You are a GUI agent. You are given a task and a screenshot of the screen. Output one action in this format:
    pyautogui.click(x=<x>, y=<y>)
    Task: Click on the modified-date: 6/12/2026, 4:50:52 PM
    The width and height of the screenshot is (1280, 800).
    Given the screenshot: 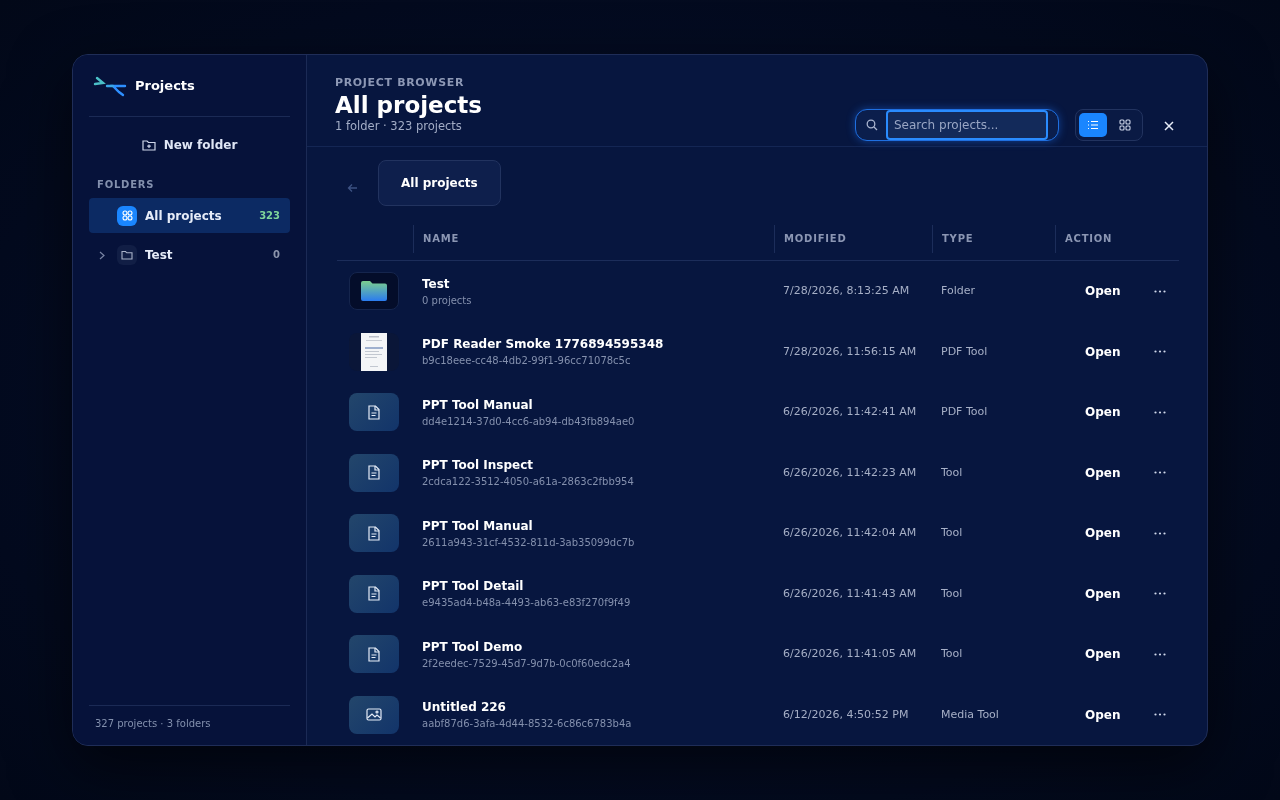 What is the action you would take?
    pyautogui.click(x=846, y=714)
    